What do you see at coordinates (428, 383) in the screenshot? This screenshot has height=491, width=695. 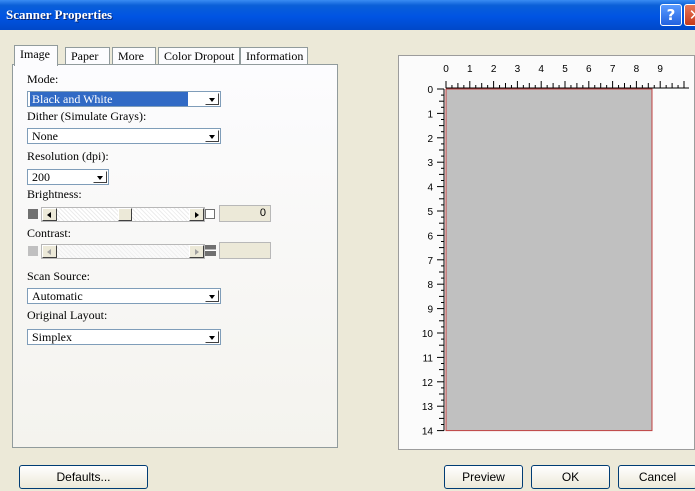 I see `y-ruler-label: 12` at bounding box center [428, 383].